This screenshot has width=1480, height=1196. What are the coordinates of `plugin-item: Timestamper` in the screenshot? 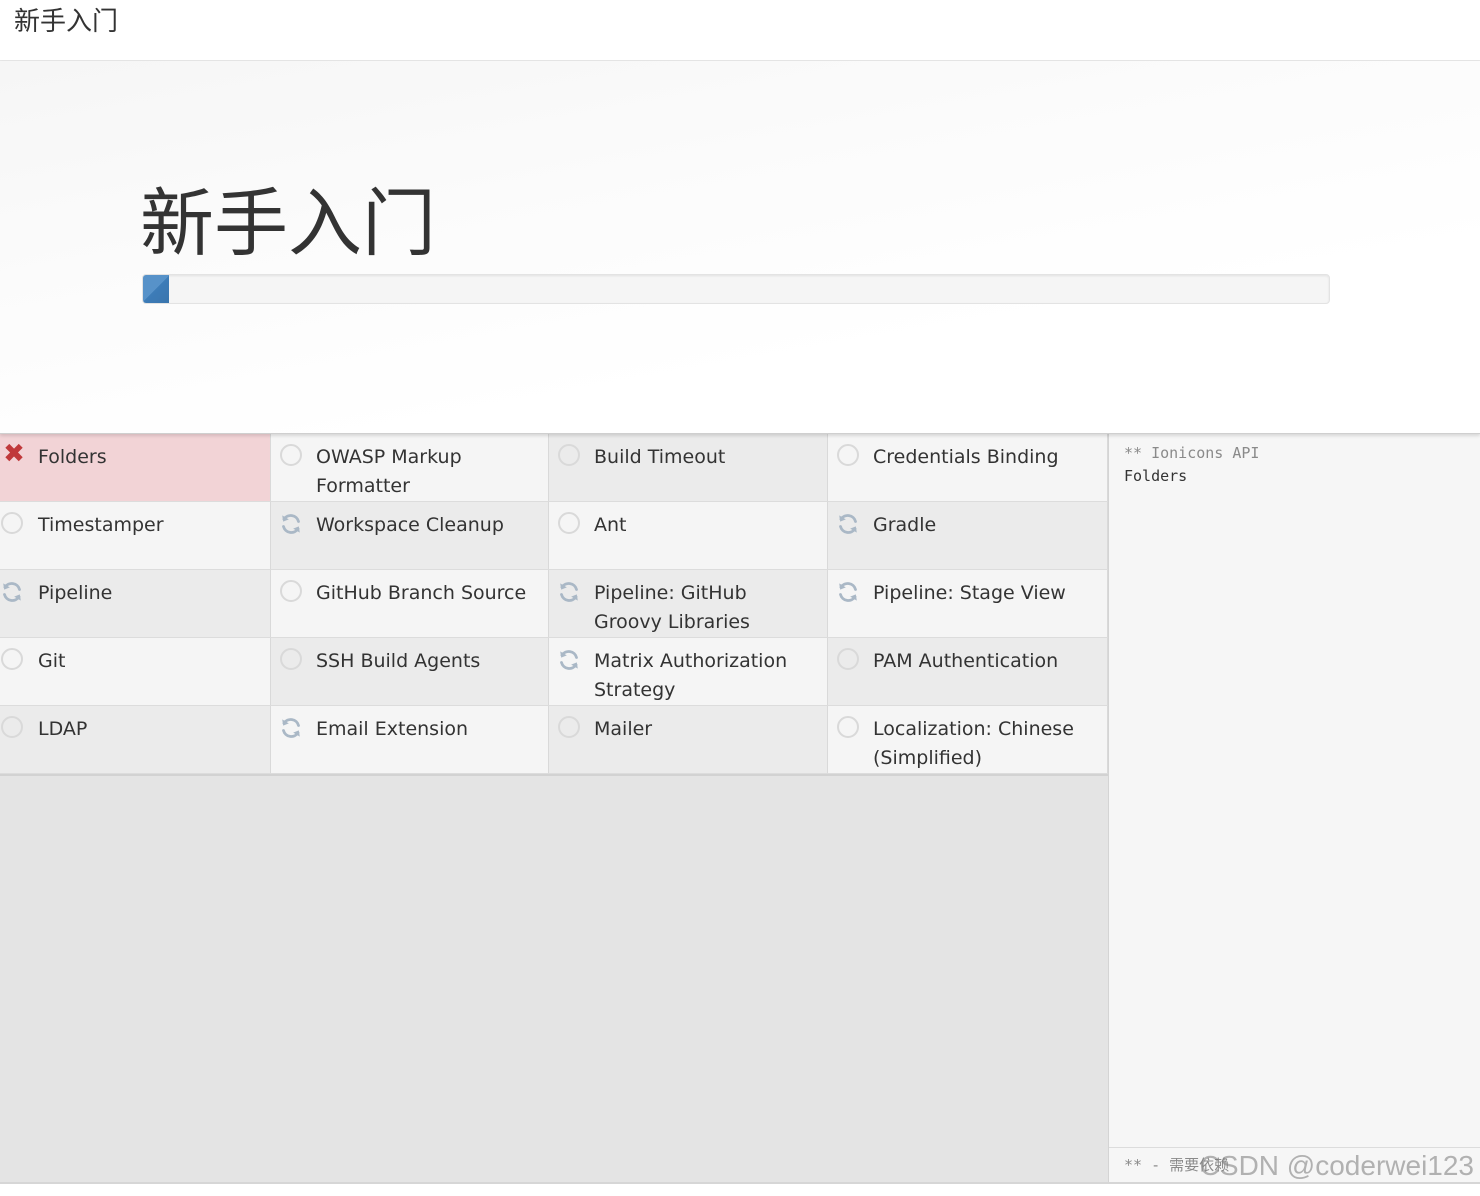 It's located at (135, 536).